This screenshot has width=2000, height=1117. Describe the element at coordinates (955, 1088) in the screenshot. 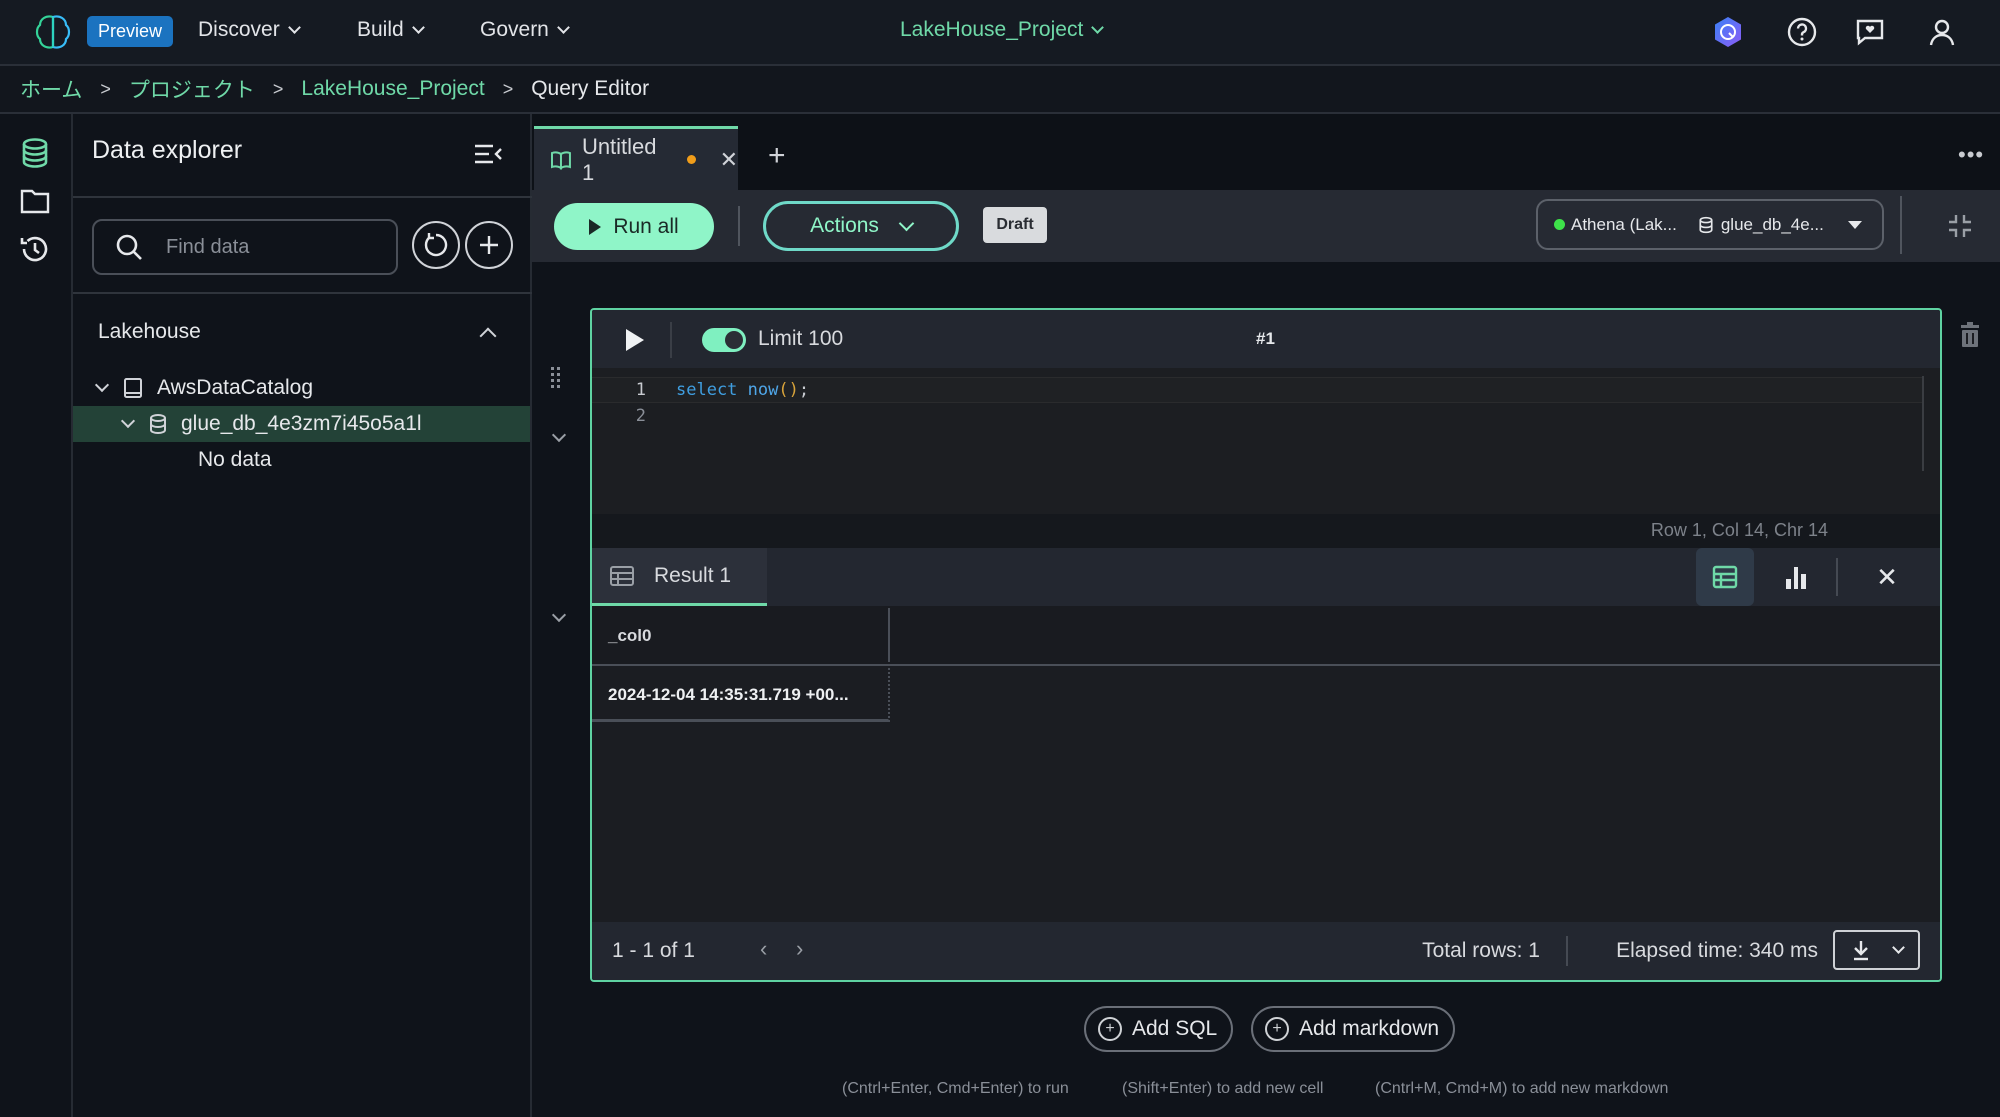

I see `shortcut-hint-run: (Cntrl+Enter, Cmd+Enter) to run` at that location.